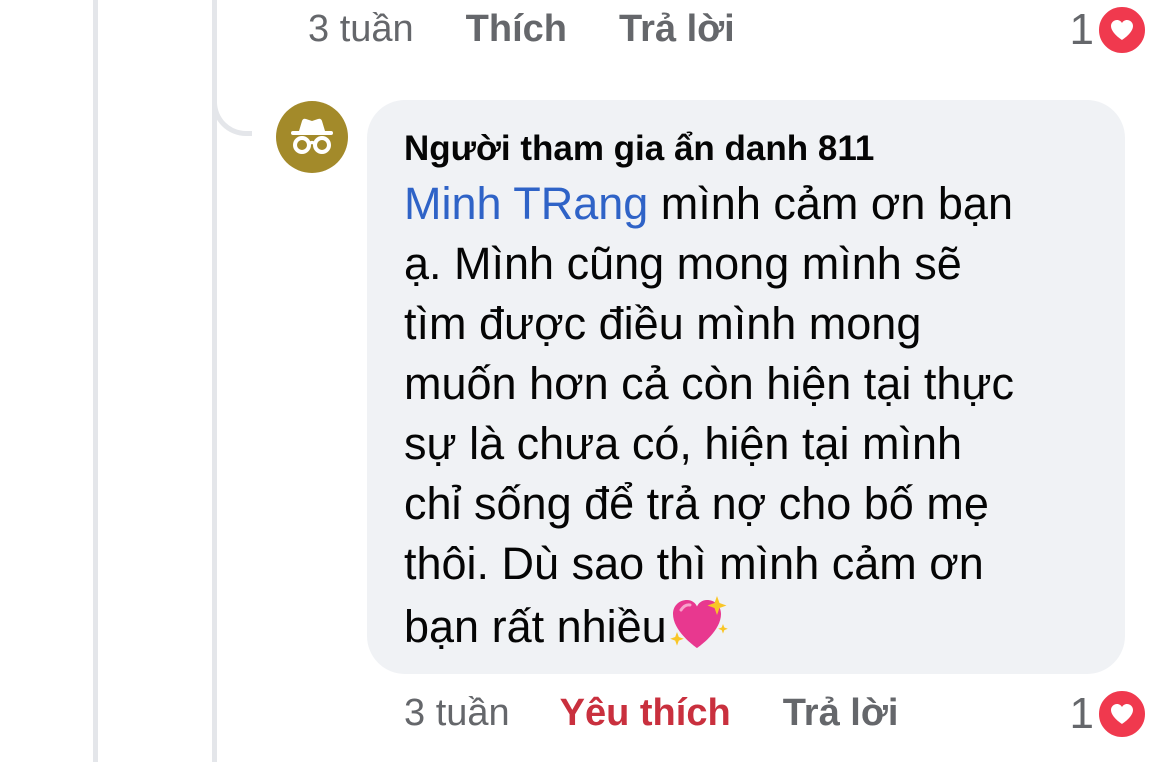  I want to click on comment-line: tìm được điều mình mong, so click(663, 323).